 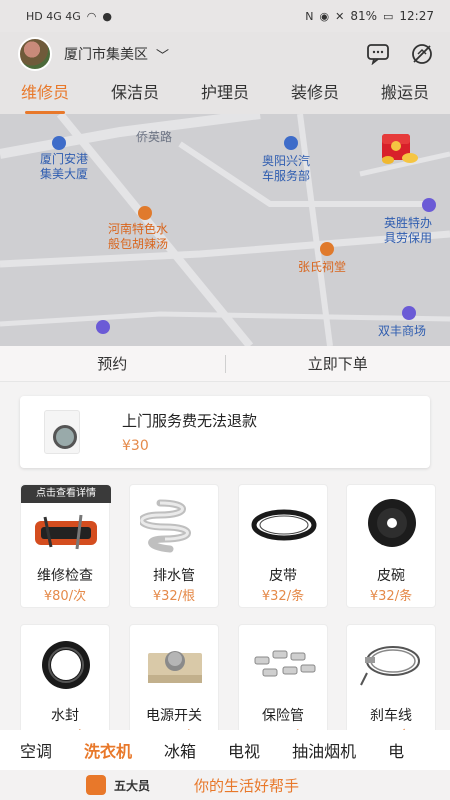 I want to click on road-label: 侨英路, so click(x=154, y=137).